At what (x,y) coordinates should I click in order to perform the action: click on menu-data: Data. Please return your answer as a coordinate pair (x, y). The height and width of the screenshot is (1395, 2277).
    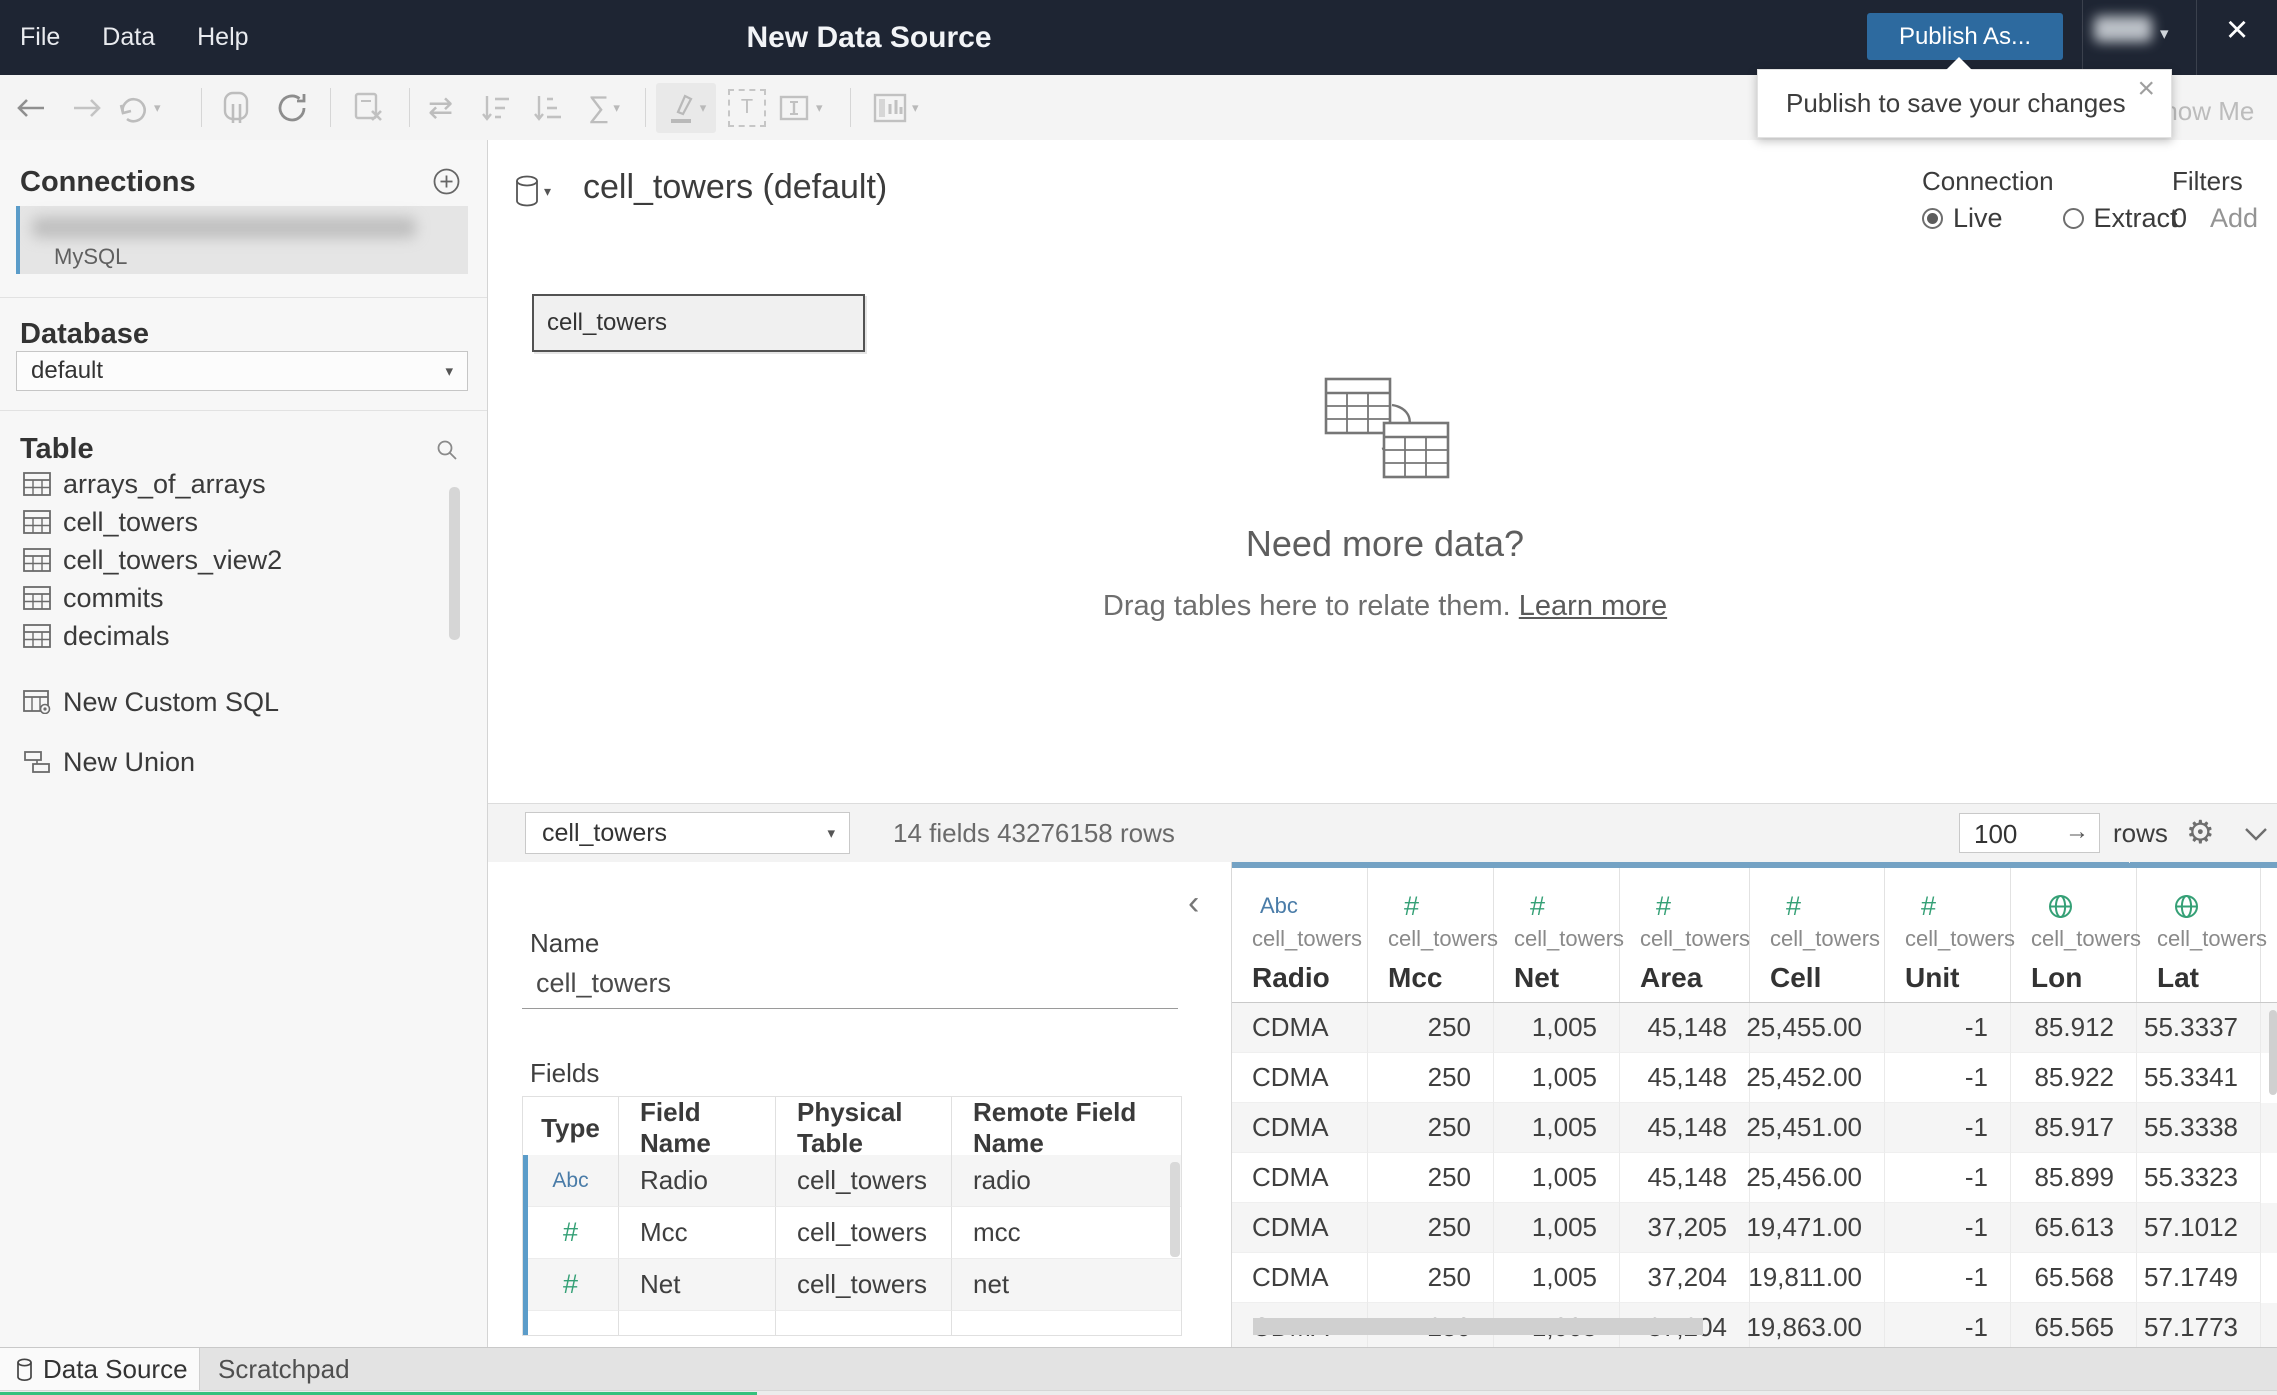
    Looking at the image, I should click on (128, 37).